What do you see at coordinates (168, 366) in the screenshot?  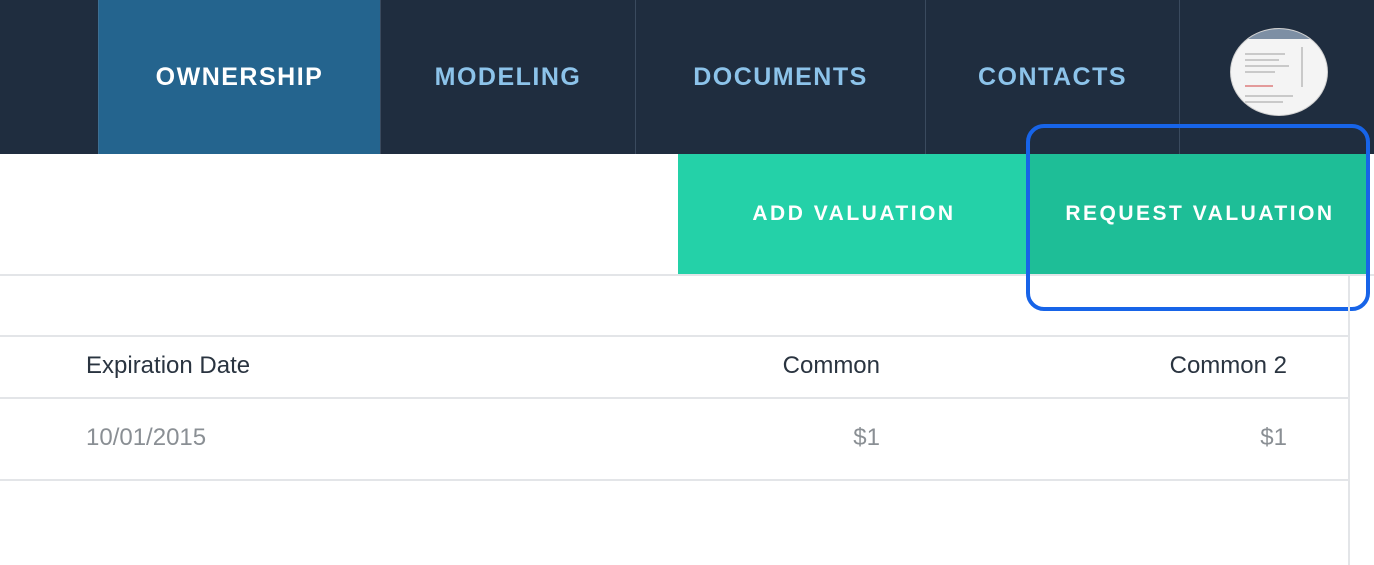 I see `column-header-expiration-date: Expiration Date` at bounding box center [168, 366].